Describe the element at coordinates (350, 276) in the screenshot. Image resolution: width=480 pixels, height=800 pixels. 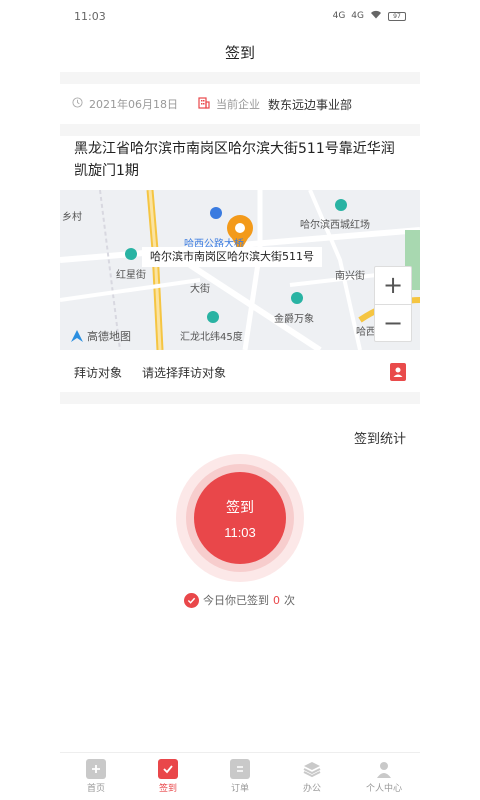
I see `map-label-nanxing: 南兴街` at that location.